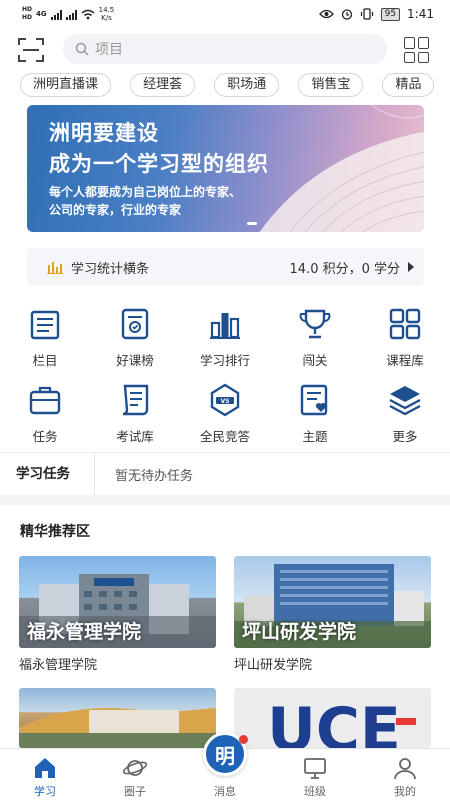 This screenshot has width=450, height=800. What do you see at coordinates (163, 85) in the screenshot?
I see `category-tab: 经理荟` at bounding box center [163, 85].